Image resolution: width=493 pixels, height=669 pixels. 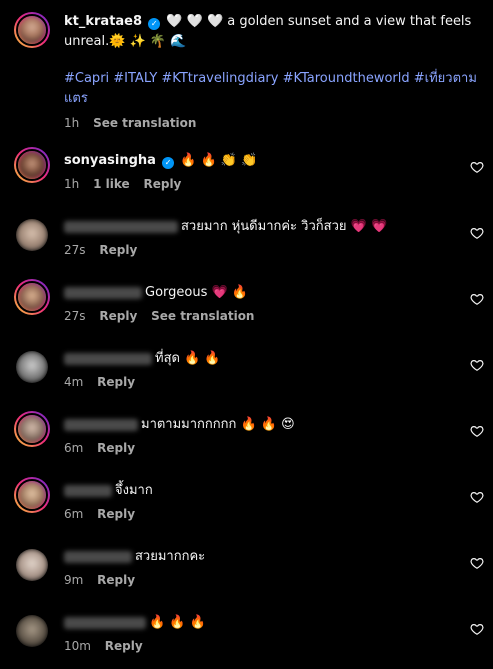 What do you see at coordinates (134, 490) in the screenshot?
I see `comment-text: จึ้งมาก` at bounding box center [134, 490].